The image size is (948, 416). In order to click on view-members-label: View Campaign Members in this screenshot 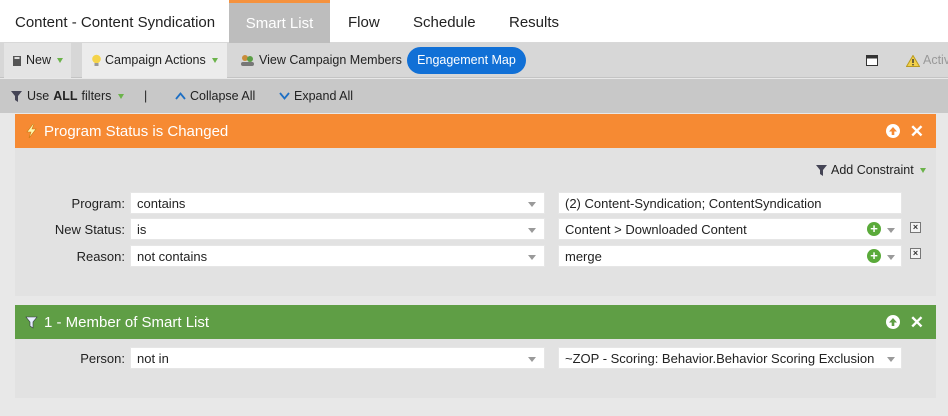, I will do `click(330, 60)`.